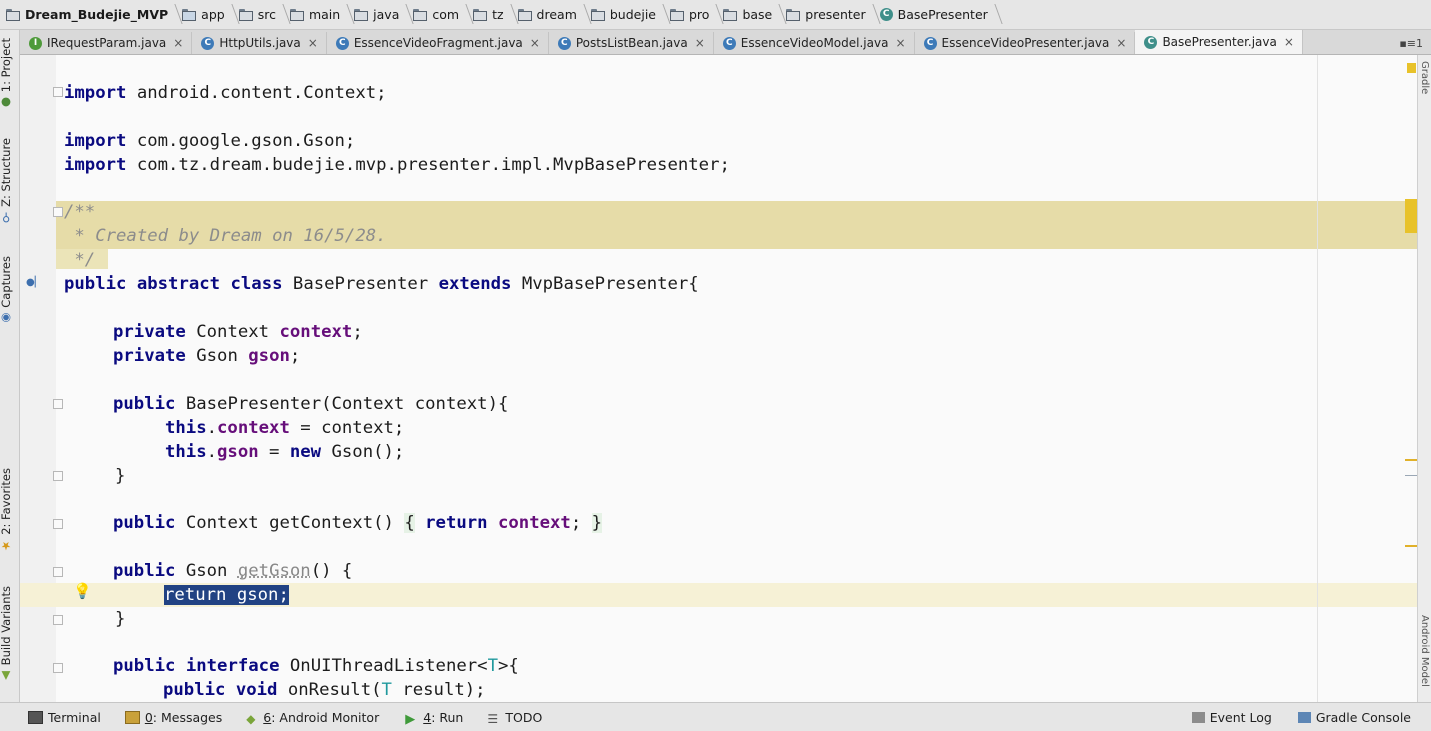 This screenshot has height=731, width=1431. I want to click on code-line: * Created by Dream on 16/5/28., so click(225, 236).